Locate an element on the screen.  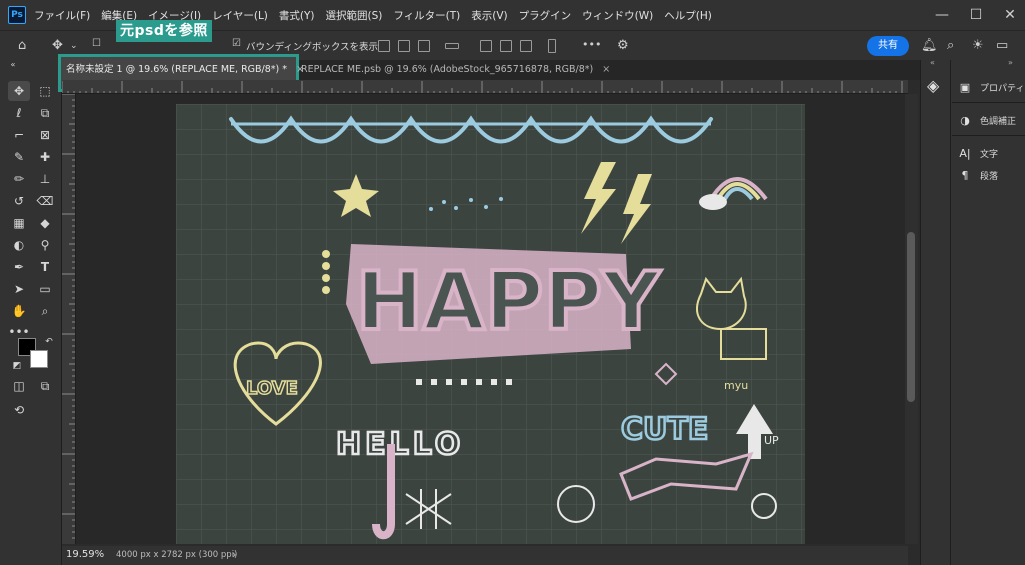
align-top-icon is located at coordinates (486, 46).